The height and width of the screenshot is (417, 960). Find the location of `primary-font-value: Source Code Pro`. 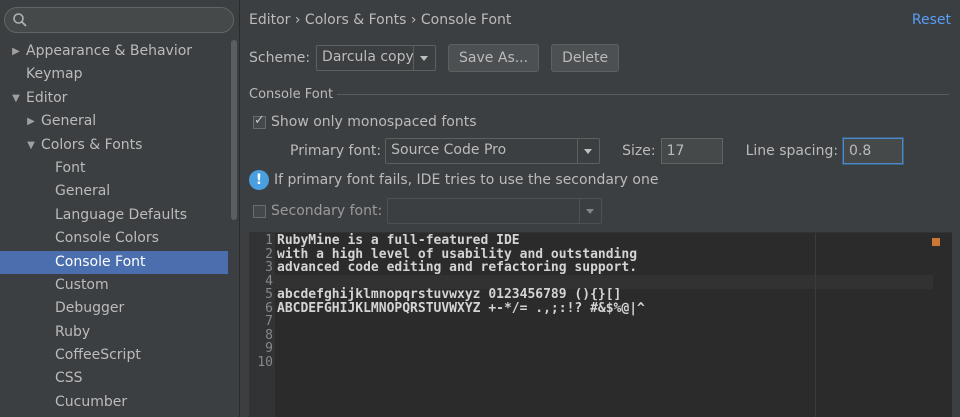

primary-font-value: Source Code Pro is located at coordinates (449, 150).